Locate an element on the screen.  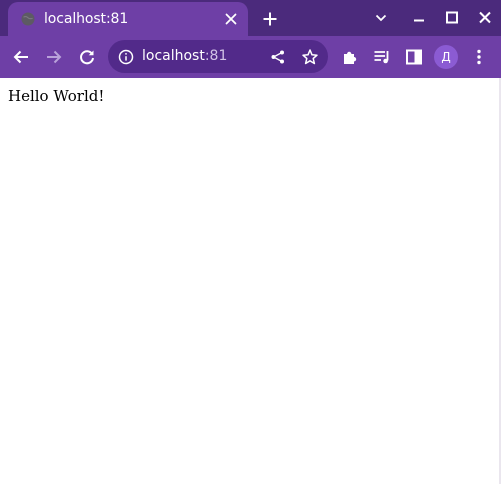
url-port: :81 is located at coordinates (216, 56).